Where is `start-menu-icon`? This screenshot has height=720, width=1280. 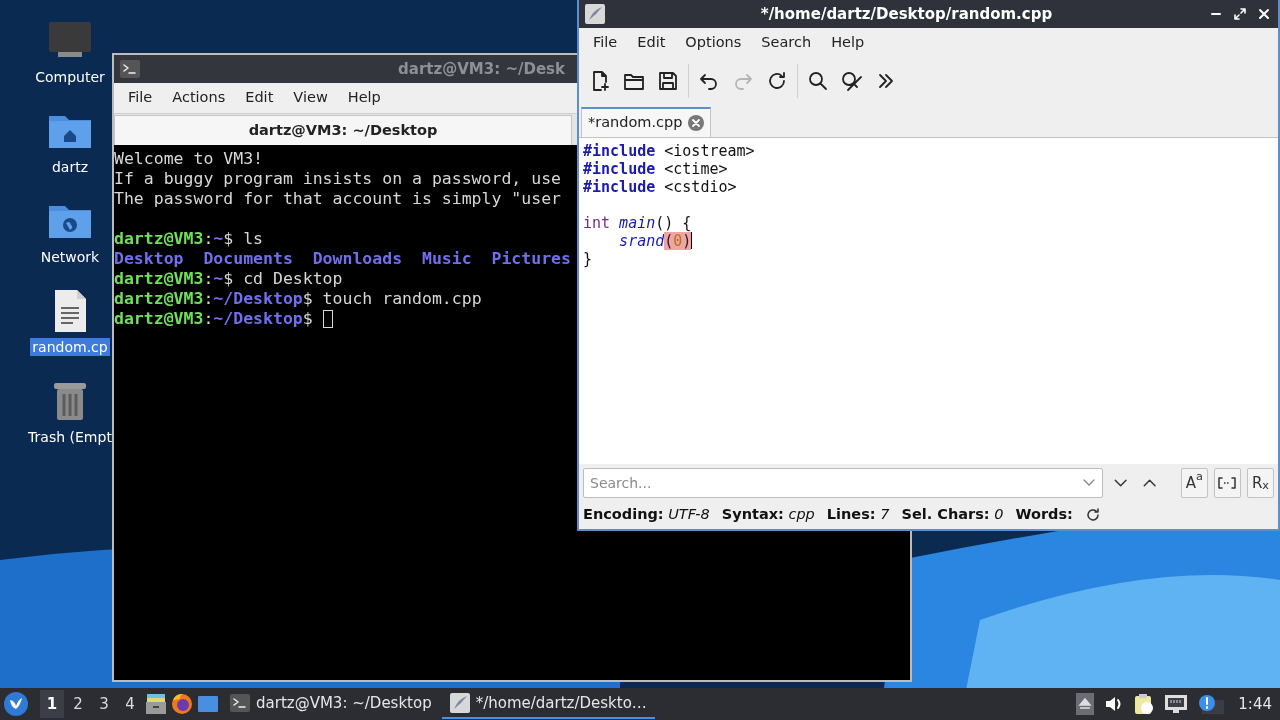
start-menu-icon is located at coordinates (16, 704).